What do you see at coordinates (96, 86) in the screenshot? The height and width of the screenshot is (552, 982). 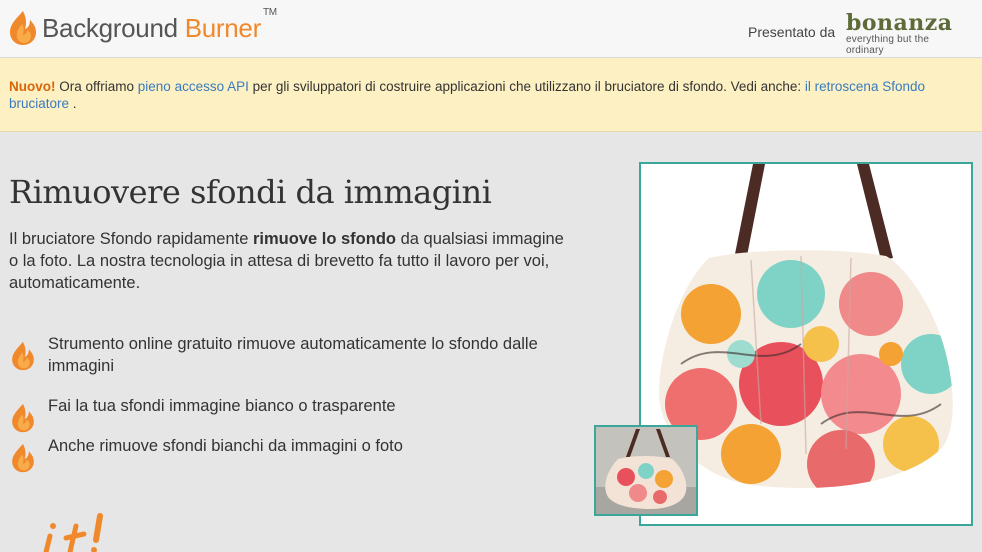 I see `notice-text: Ora offriamo` at bounding box center [96, 86].